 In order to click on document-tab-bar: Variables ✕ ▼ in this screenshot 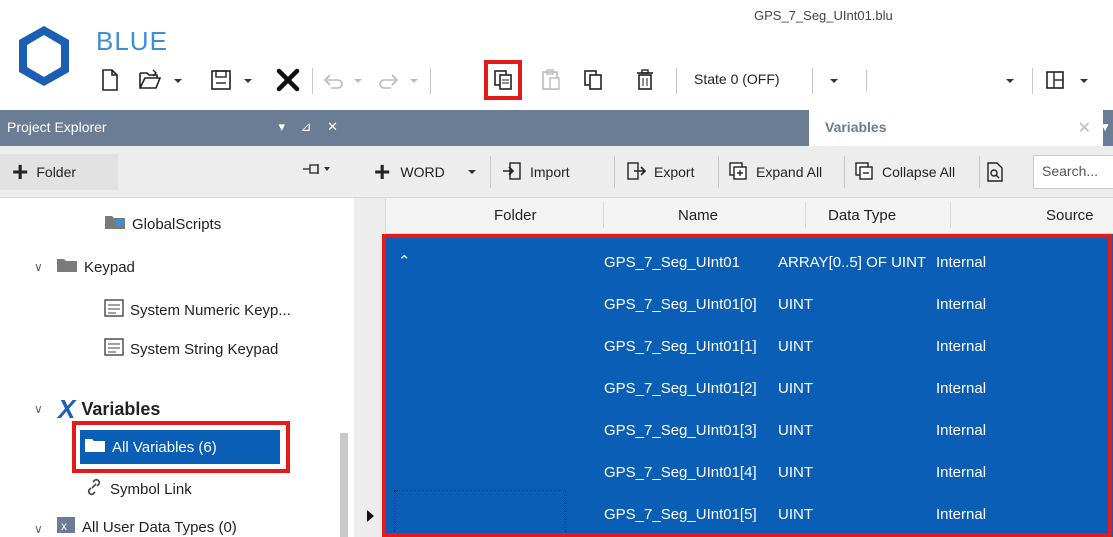, I will do `click(733, 128)`.